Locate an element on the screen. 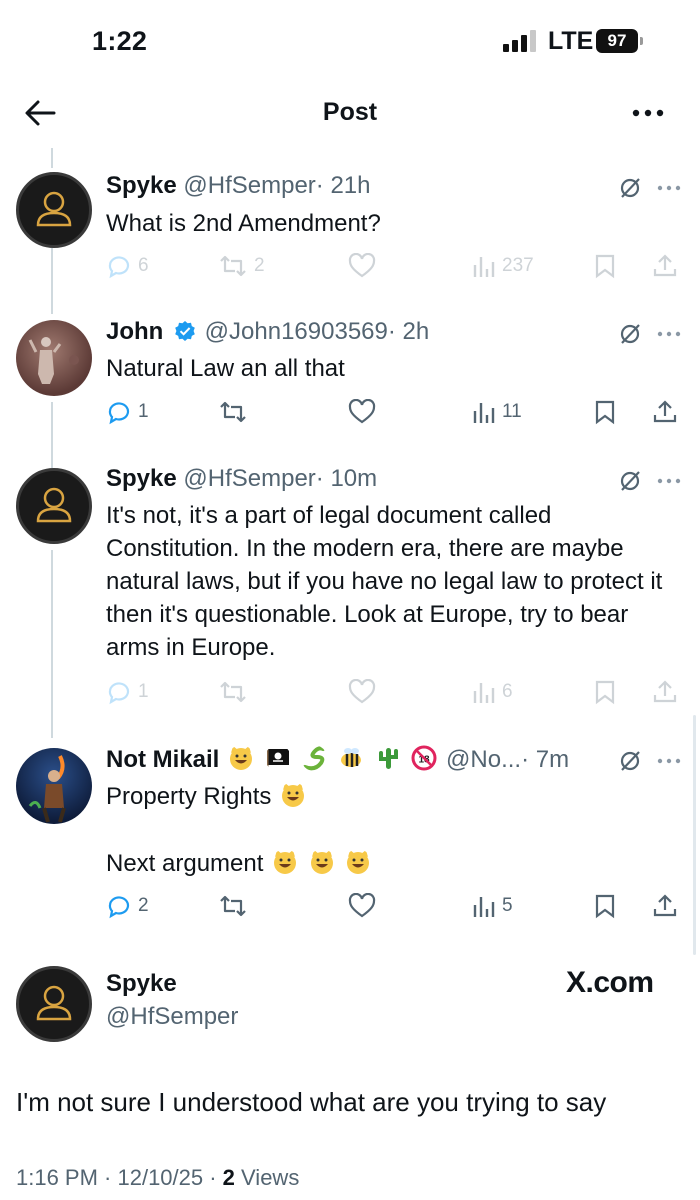  views-count: 6 is located at coordinates (507, 691).